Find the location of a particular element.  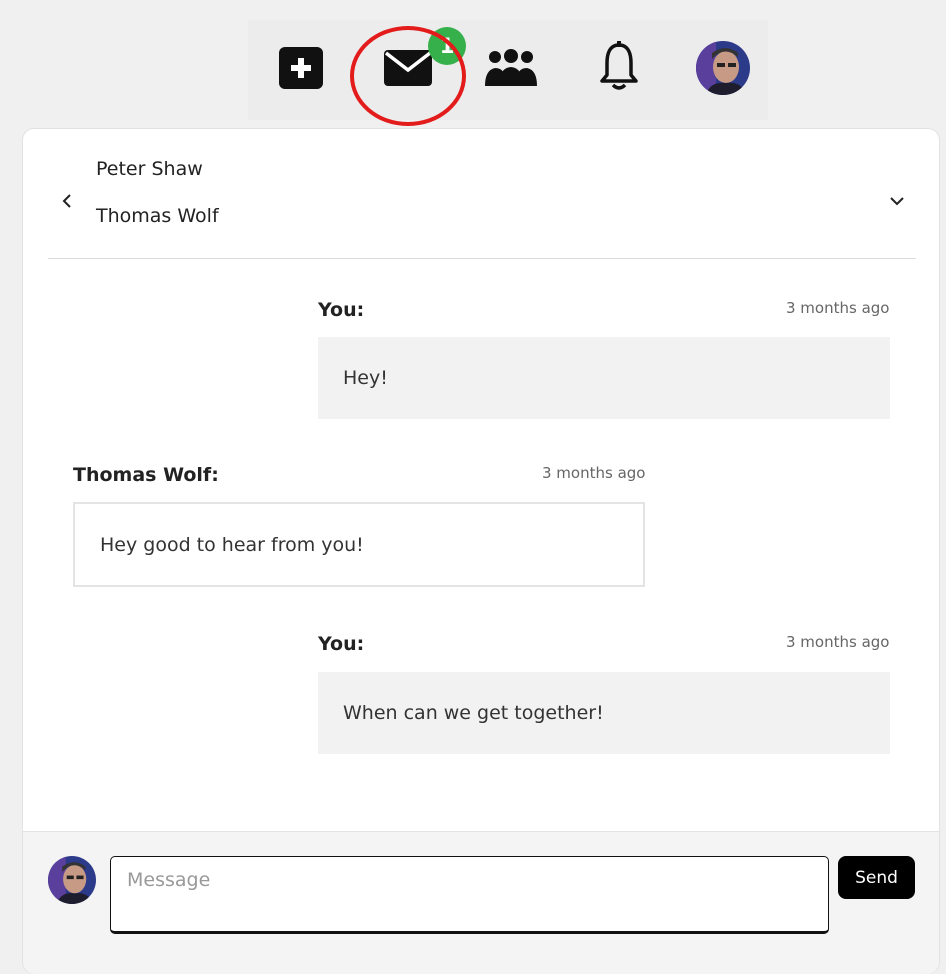

message-text: Hey! is located at coordinates (365, 378).